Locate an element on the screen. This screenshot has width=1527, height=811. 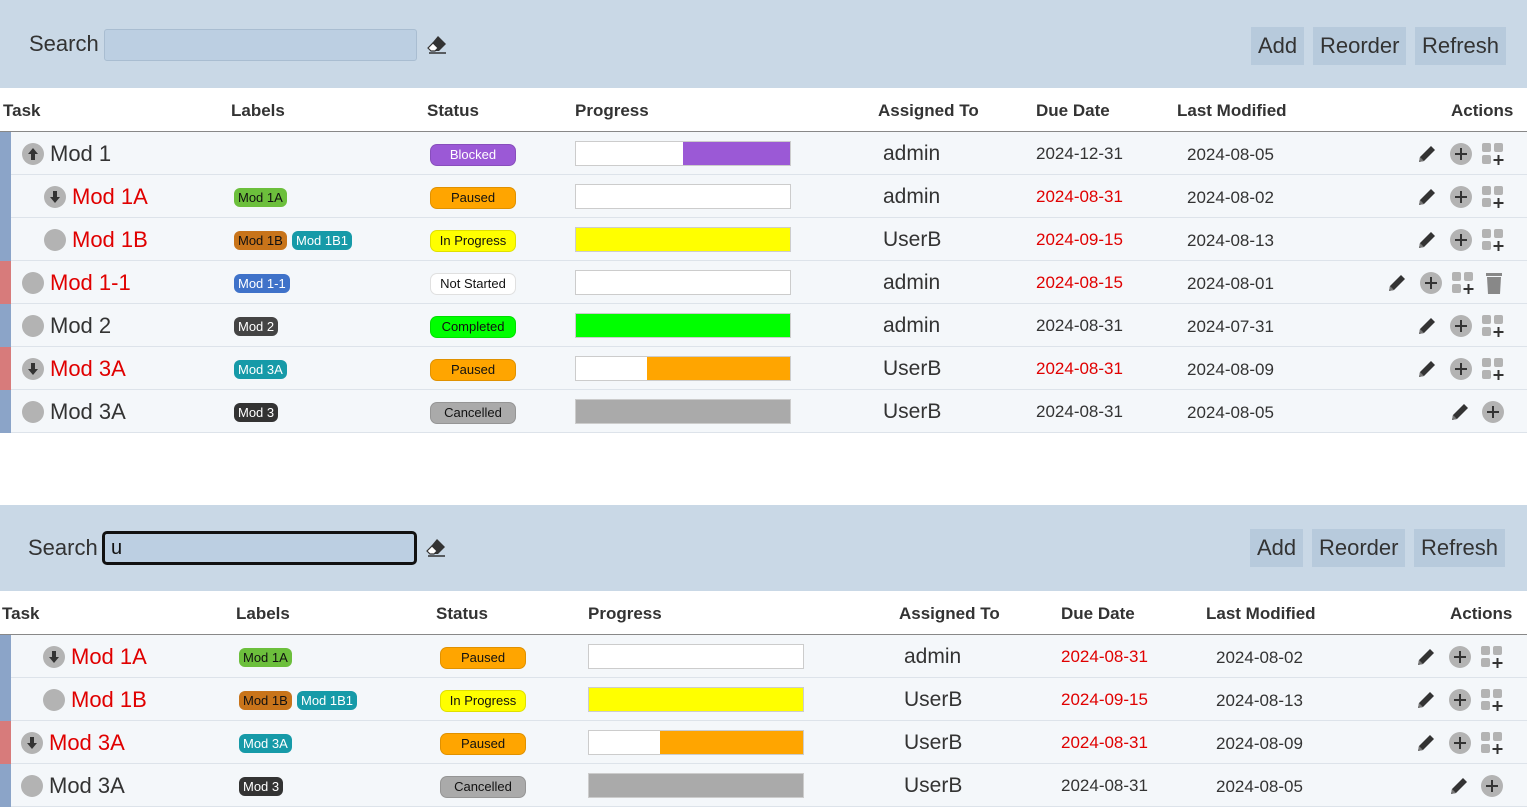
arrow-up-icon is located at coordinates (33, 154).